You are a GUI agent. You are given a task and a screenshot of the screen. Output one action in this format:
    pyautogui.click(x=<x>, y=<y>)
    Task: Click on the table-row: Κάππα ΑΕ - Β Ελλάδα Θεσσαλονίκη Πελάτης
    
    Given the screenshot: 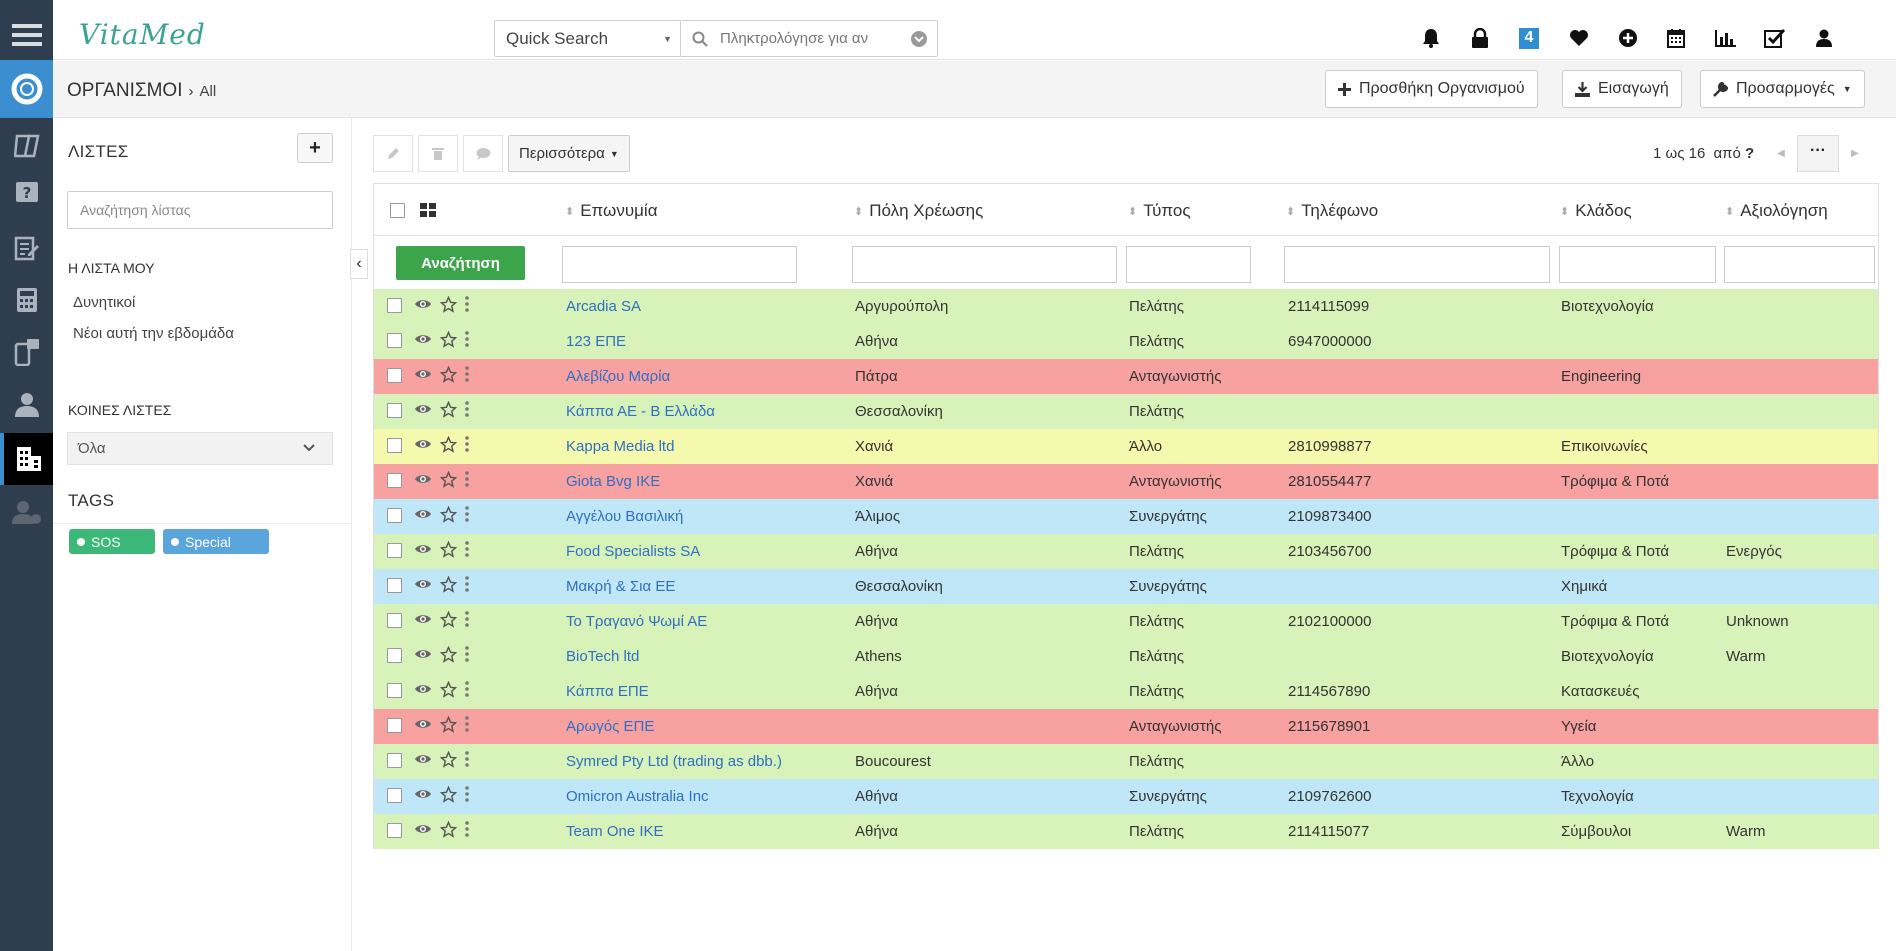 What is the action you would take?
    pyautogui.click(x=1126, y=411)
    